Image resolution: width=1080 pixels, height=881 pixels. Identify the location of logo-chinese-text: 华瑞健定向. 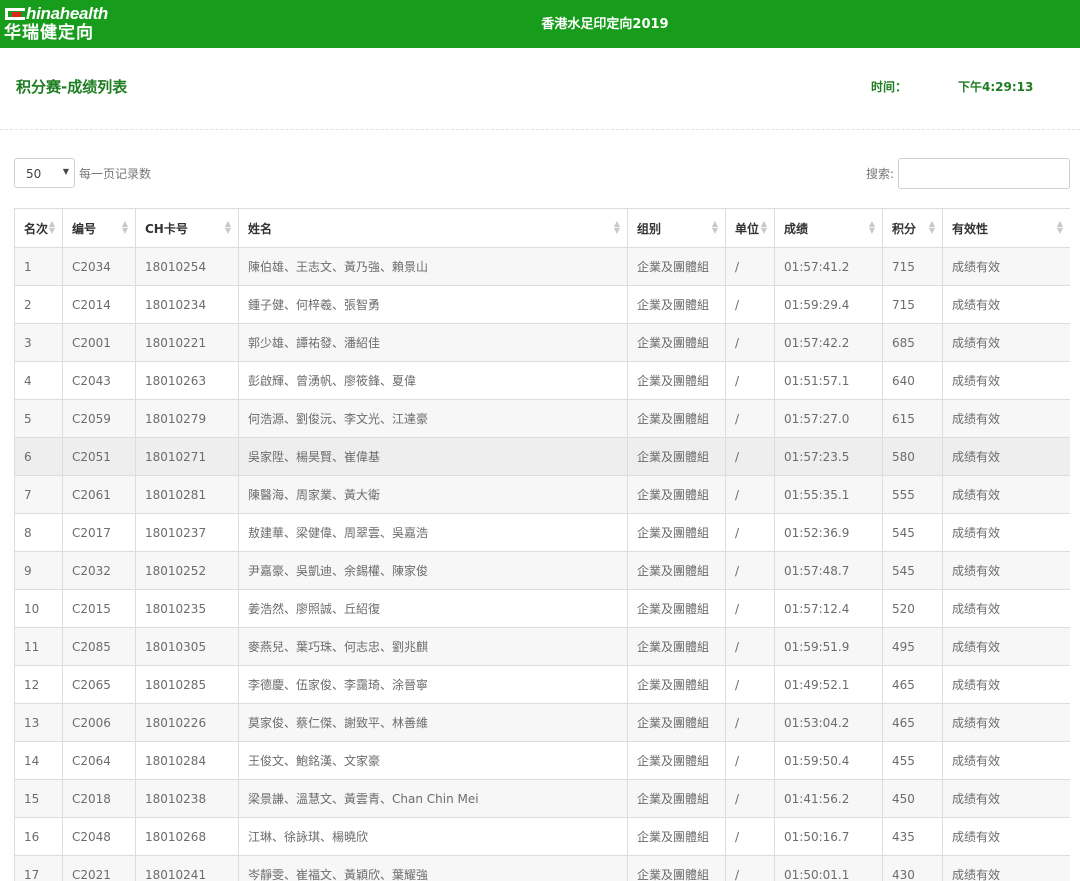
(49, 33).